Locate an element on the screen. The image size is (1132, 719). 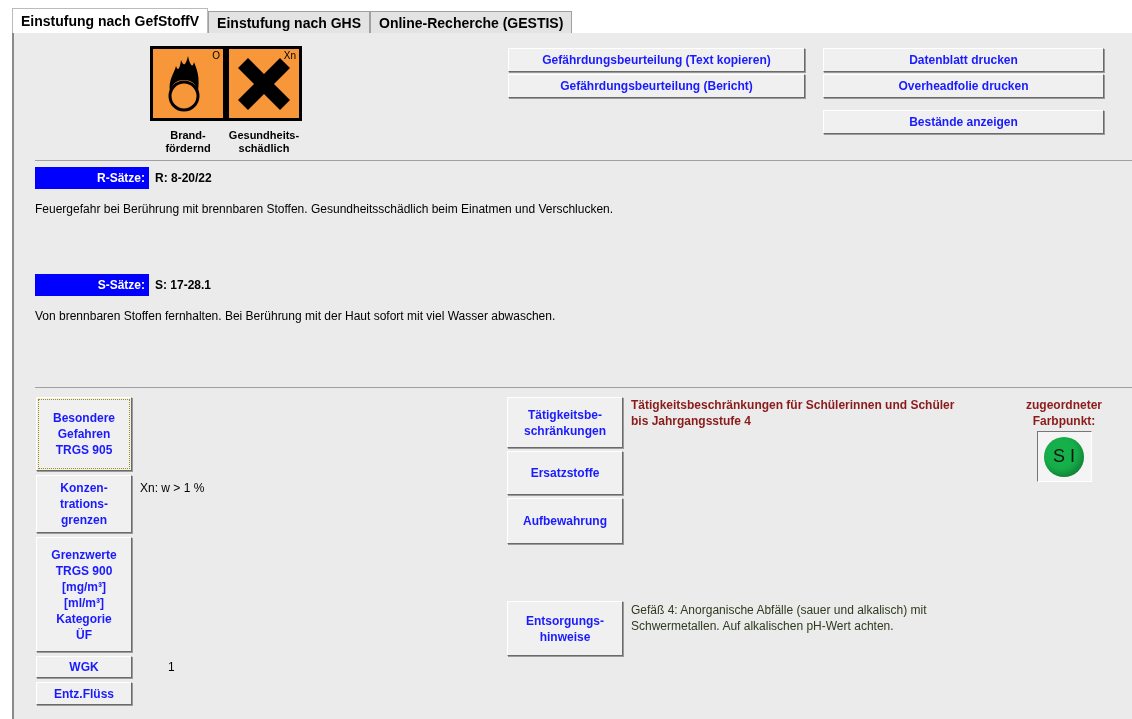
info-button: Ersatzstoffe is located at coordinates (565, 473).